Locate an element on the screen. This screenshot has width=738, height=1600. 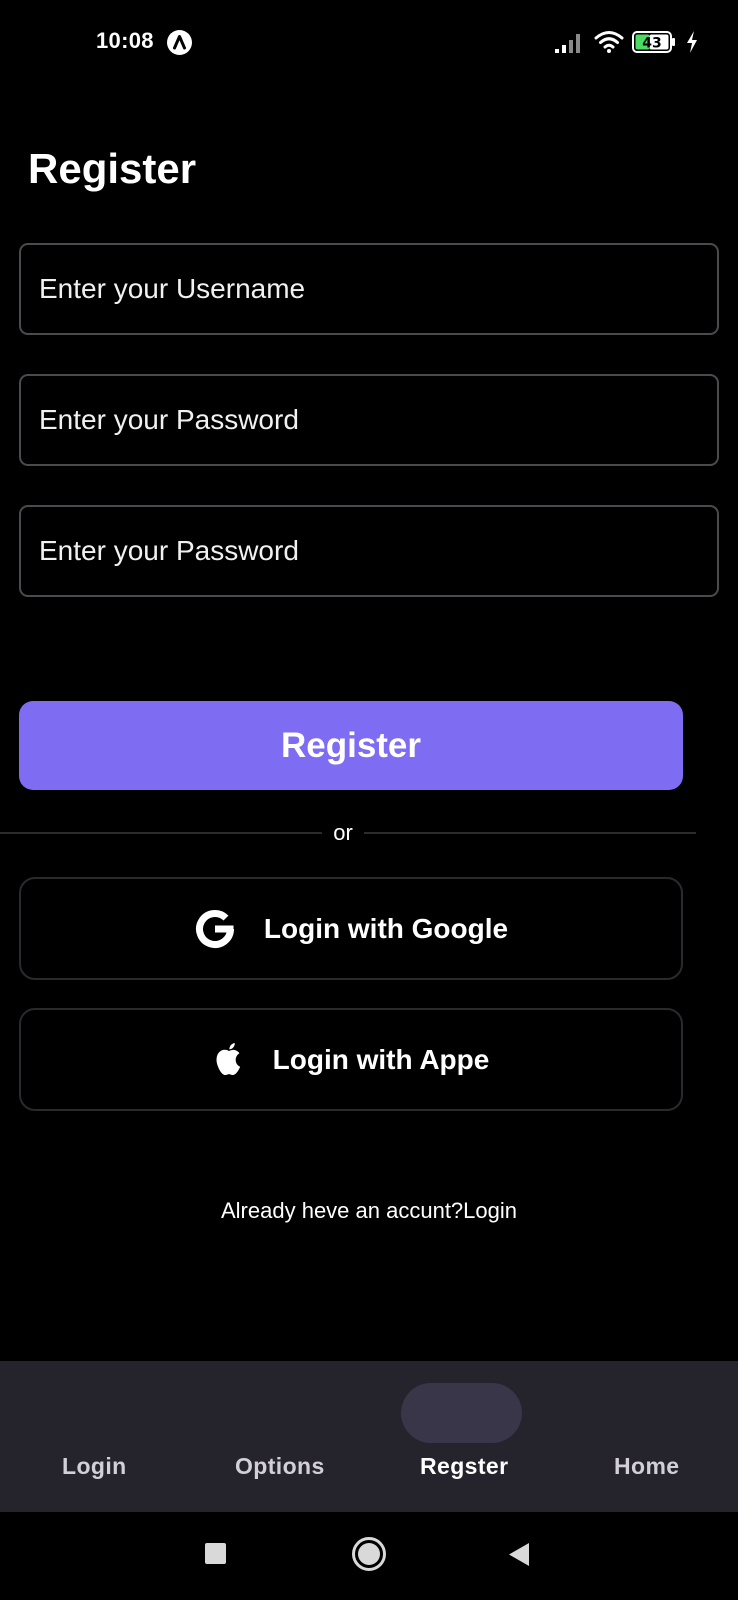
charging-icon is located at coordinates (692, 42).